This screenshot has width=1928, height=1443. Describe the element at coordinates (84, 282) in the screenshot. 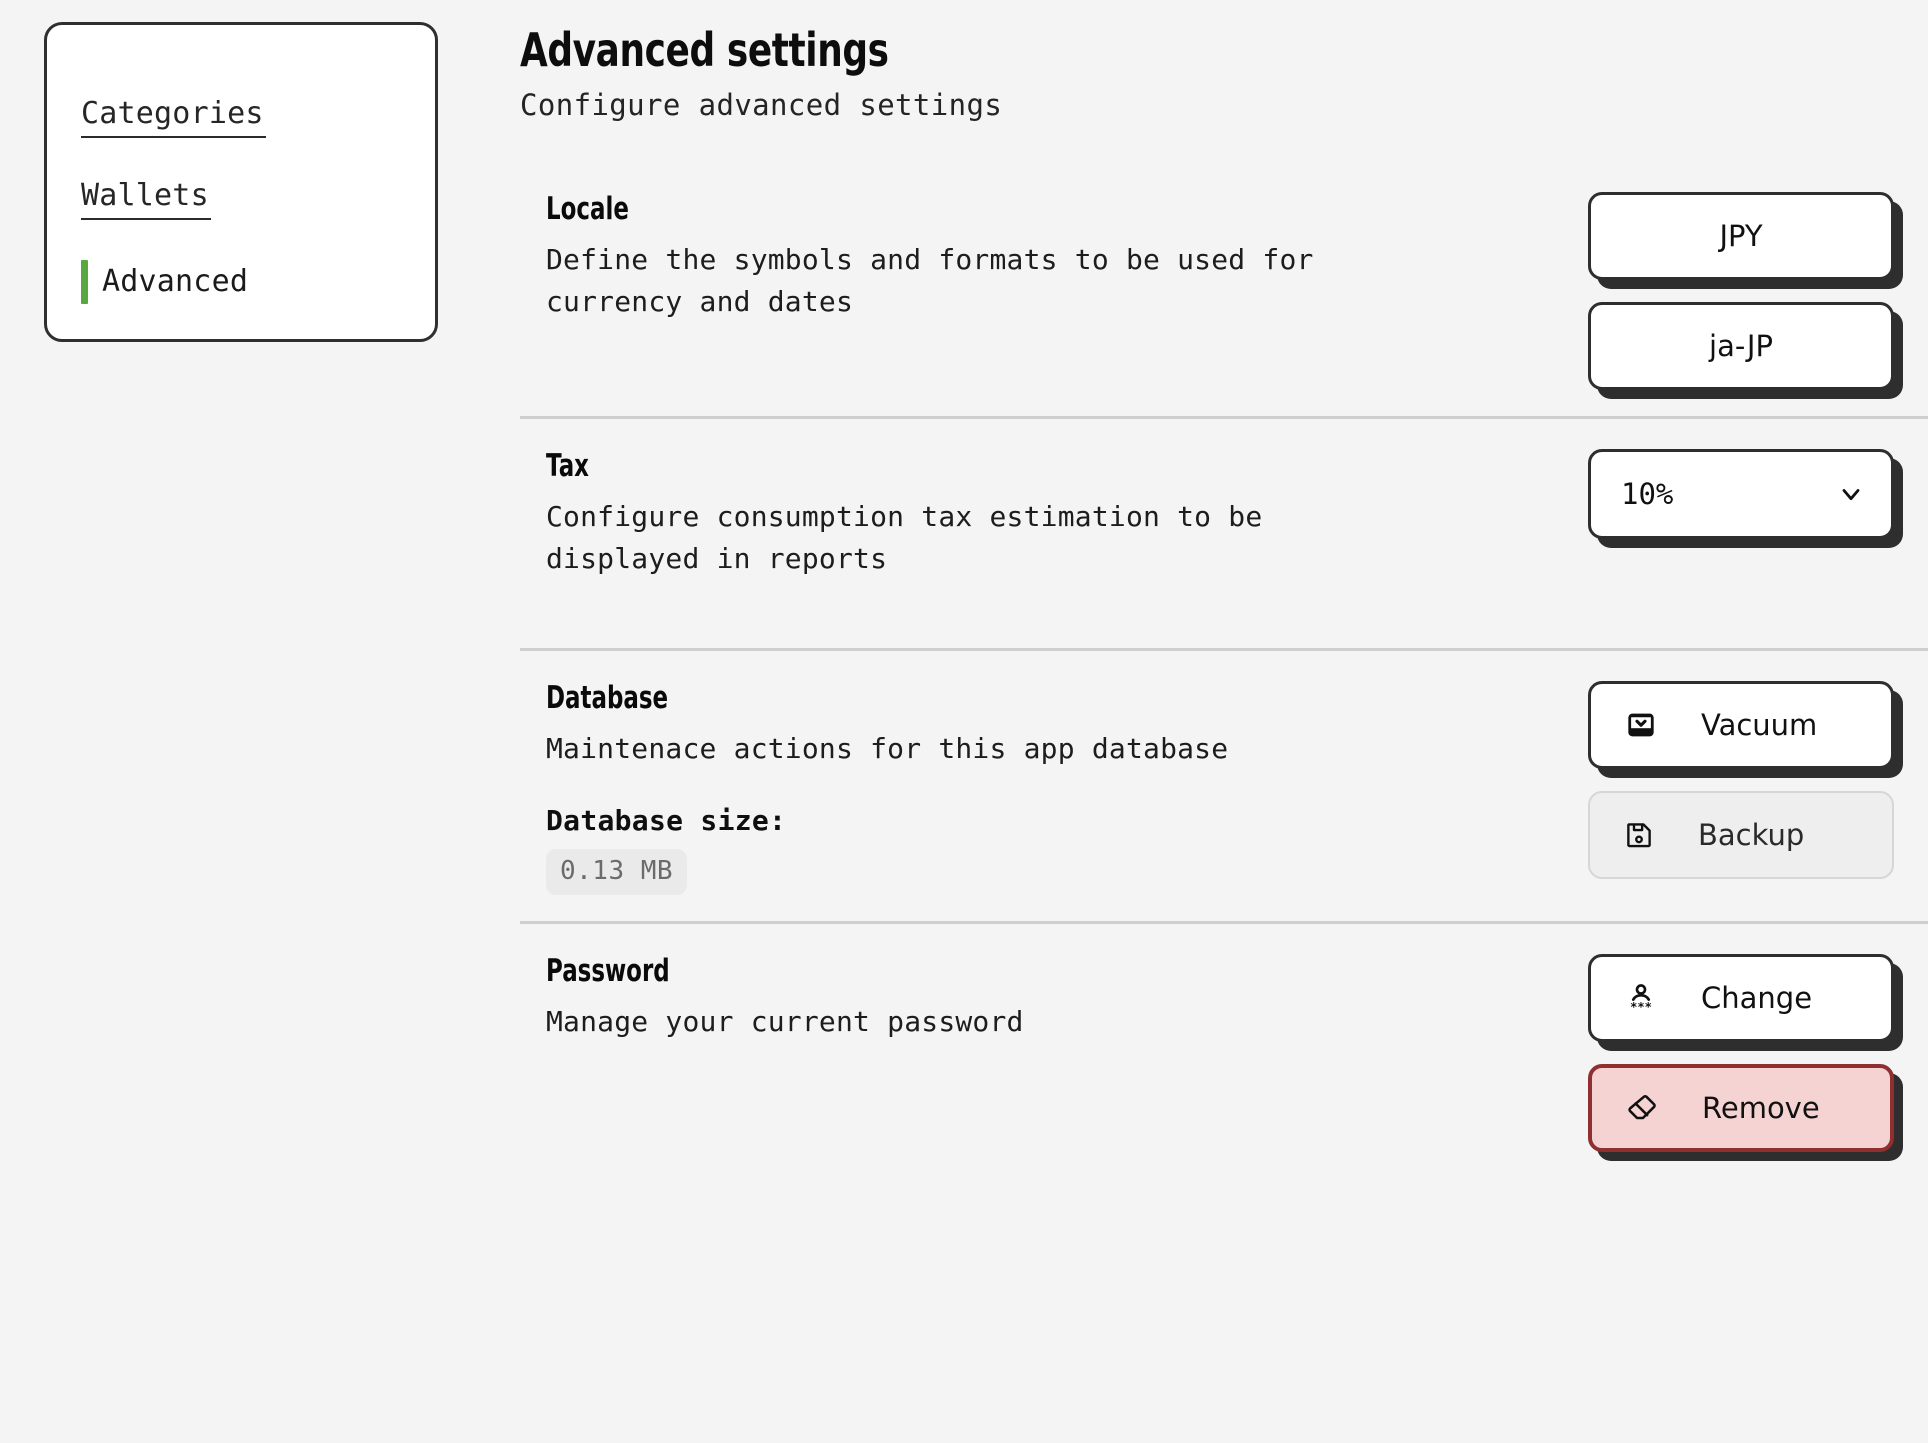

I see `active-indicator-bar` at that location.